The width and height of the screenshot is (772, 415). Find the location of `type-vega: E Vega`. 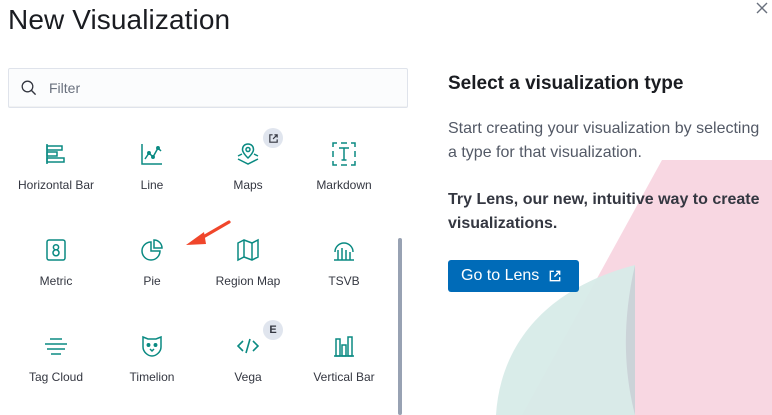

type-vega: E Vega is located at coordinates (248, 357).